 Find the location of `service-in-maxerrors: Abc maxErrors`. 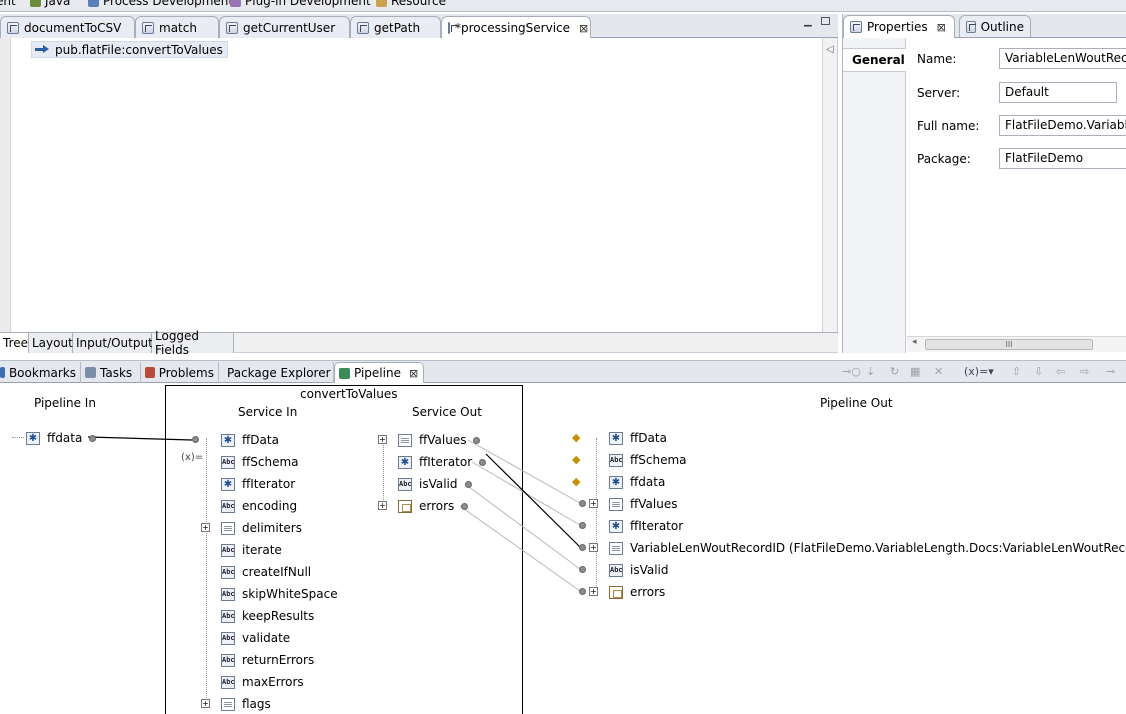

service-in-maxerrors: Abc maxErrors is located at coordinates (262, 682).